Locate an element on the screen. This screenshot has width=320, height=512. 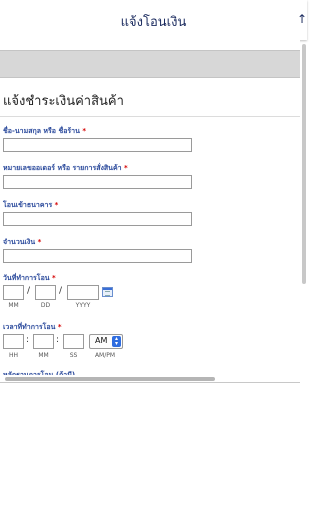
name-label: ชื่อ-นามสกุล หรือ ชื่อร้าน * is located at coordinates (44, 131).